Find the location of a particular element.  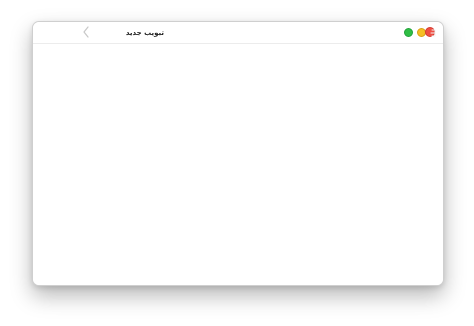

maximize-button is located at coordinates (408, 32).